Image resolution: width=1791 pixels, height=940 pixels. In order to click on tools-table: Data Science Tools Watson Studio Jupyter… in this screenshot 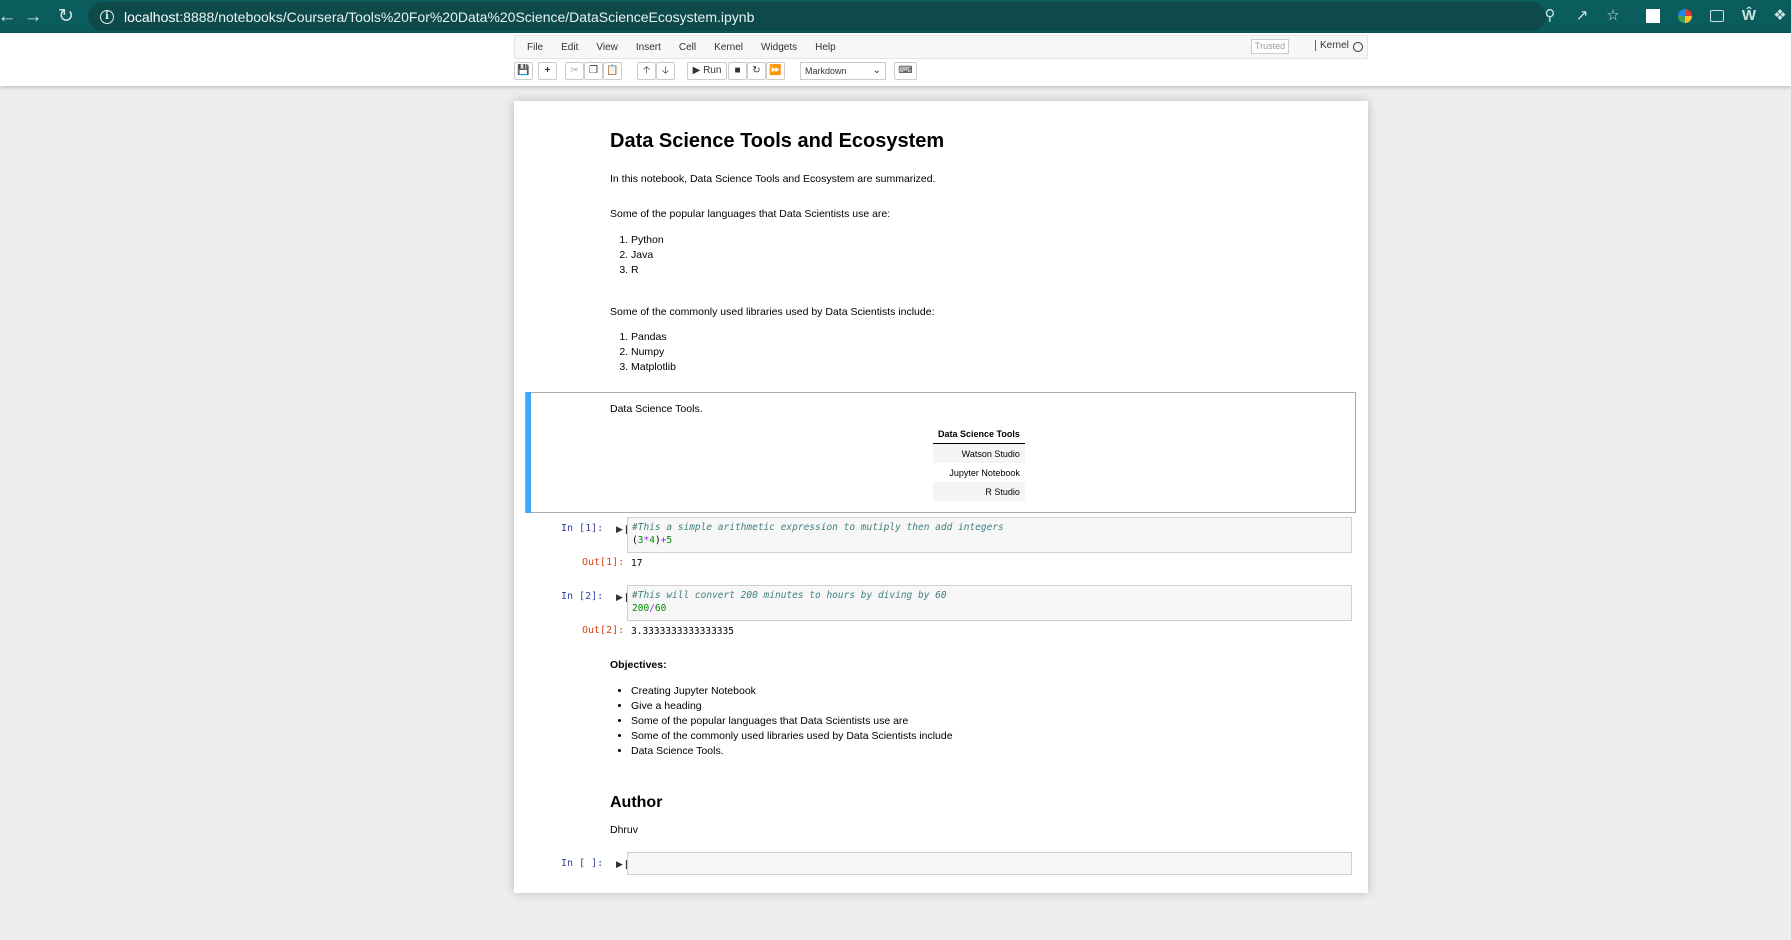, I will do `click(979, 463)`.